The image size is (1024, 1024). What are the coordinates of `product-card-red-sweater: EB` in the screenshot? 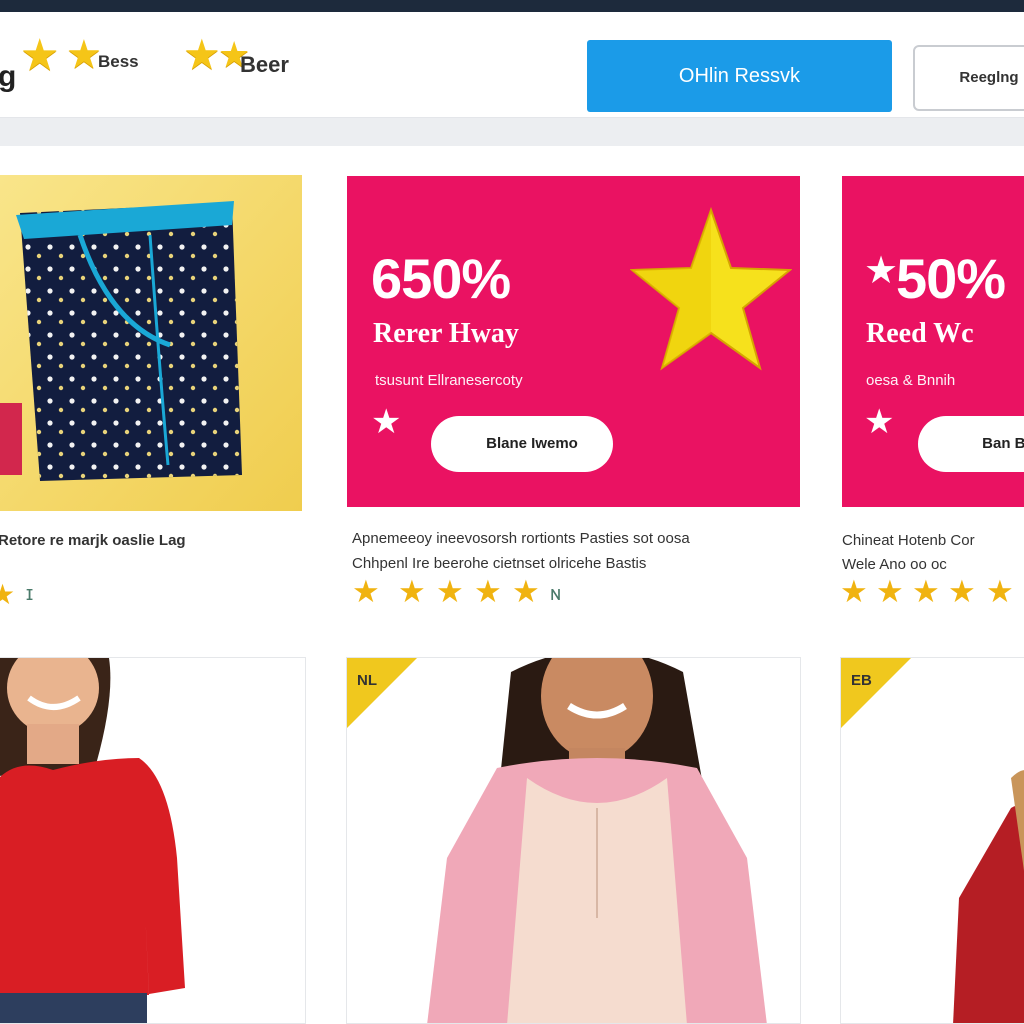 It's located at (932, 840).